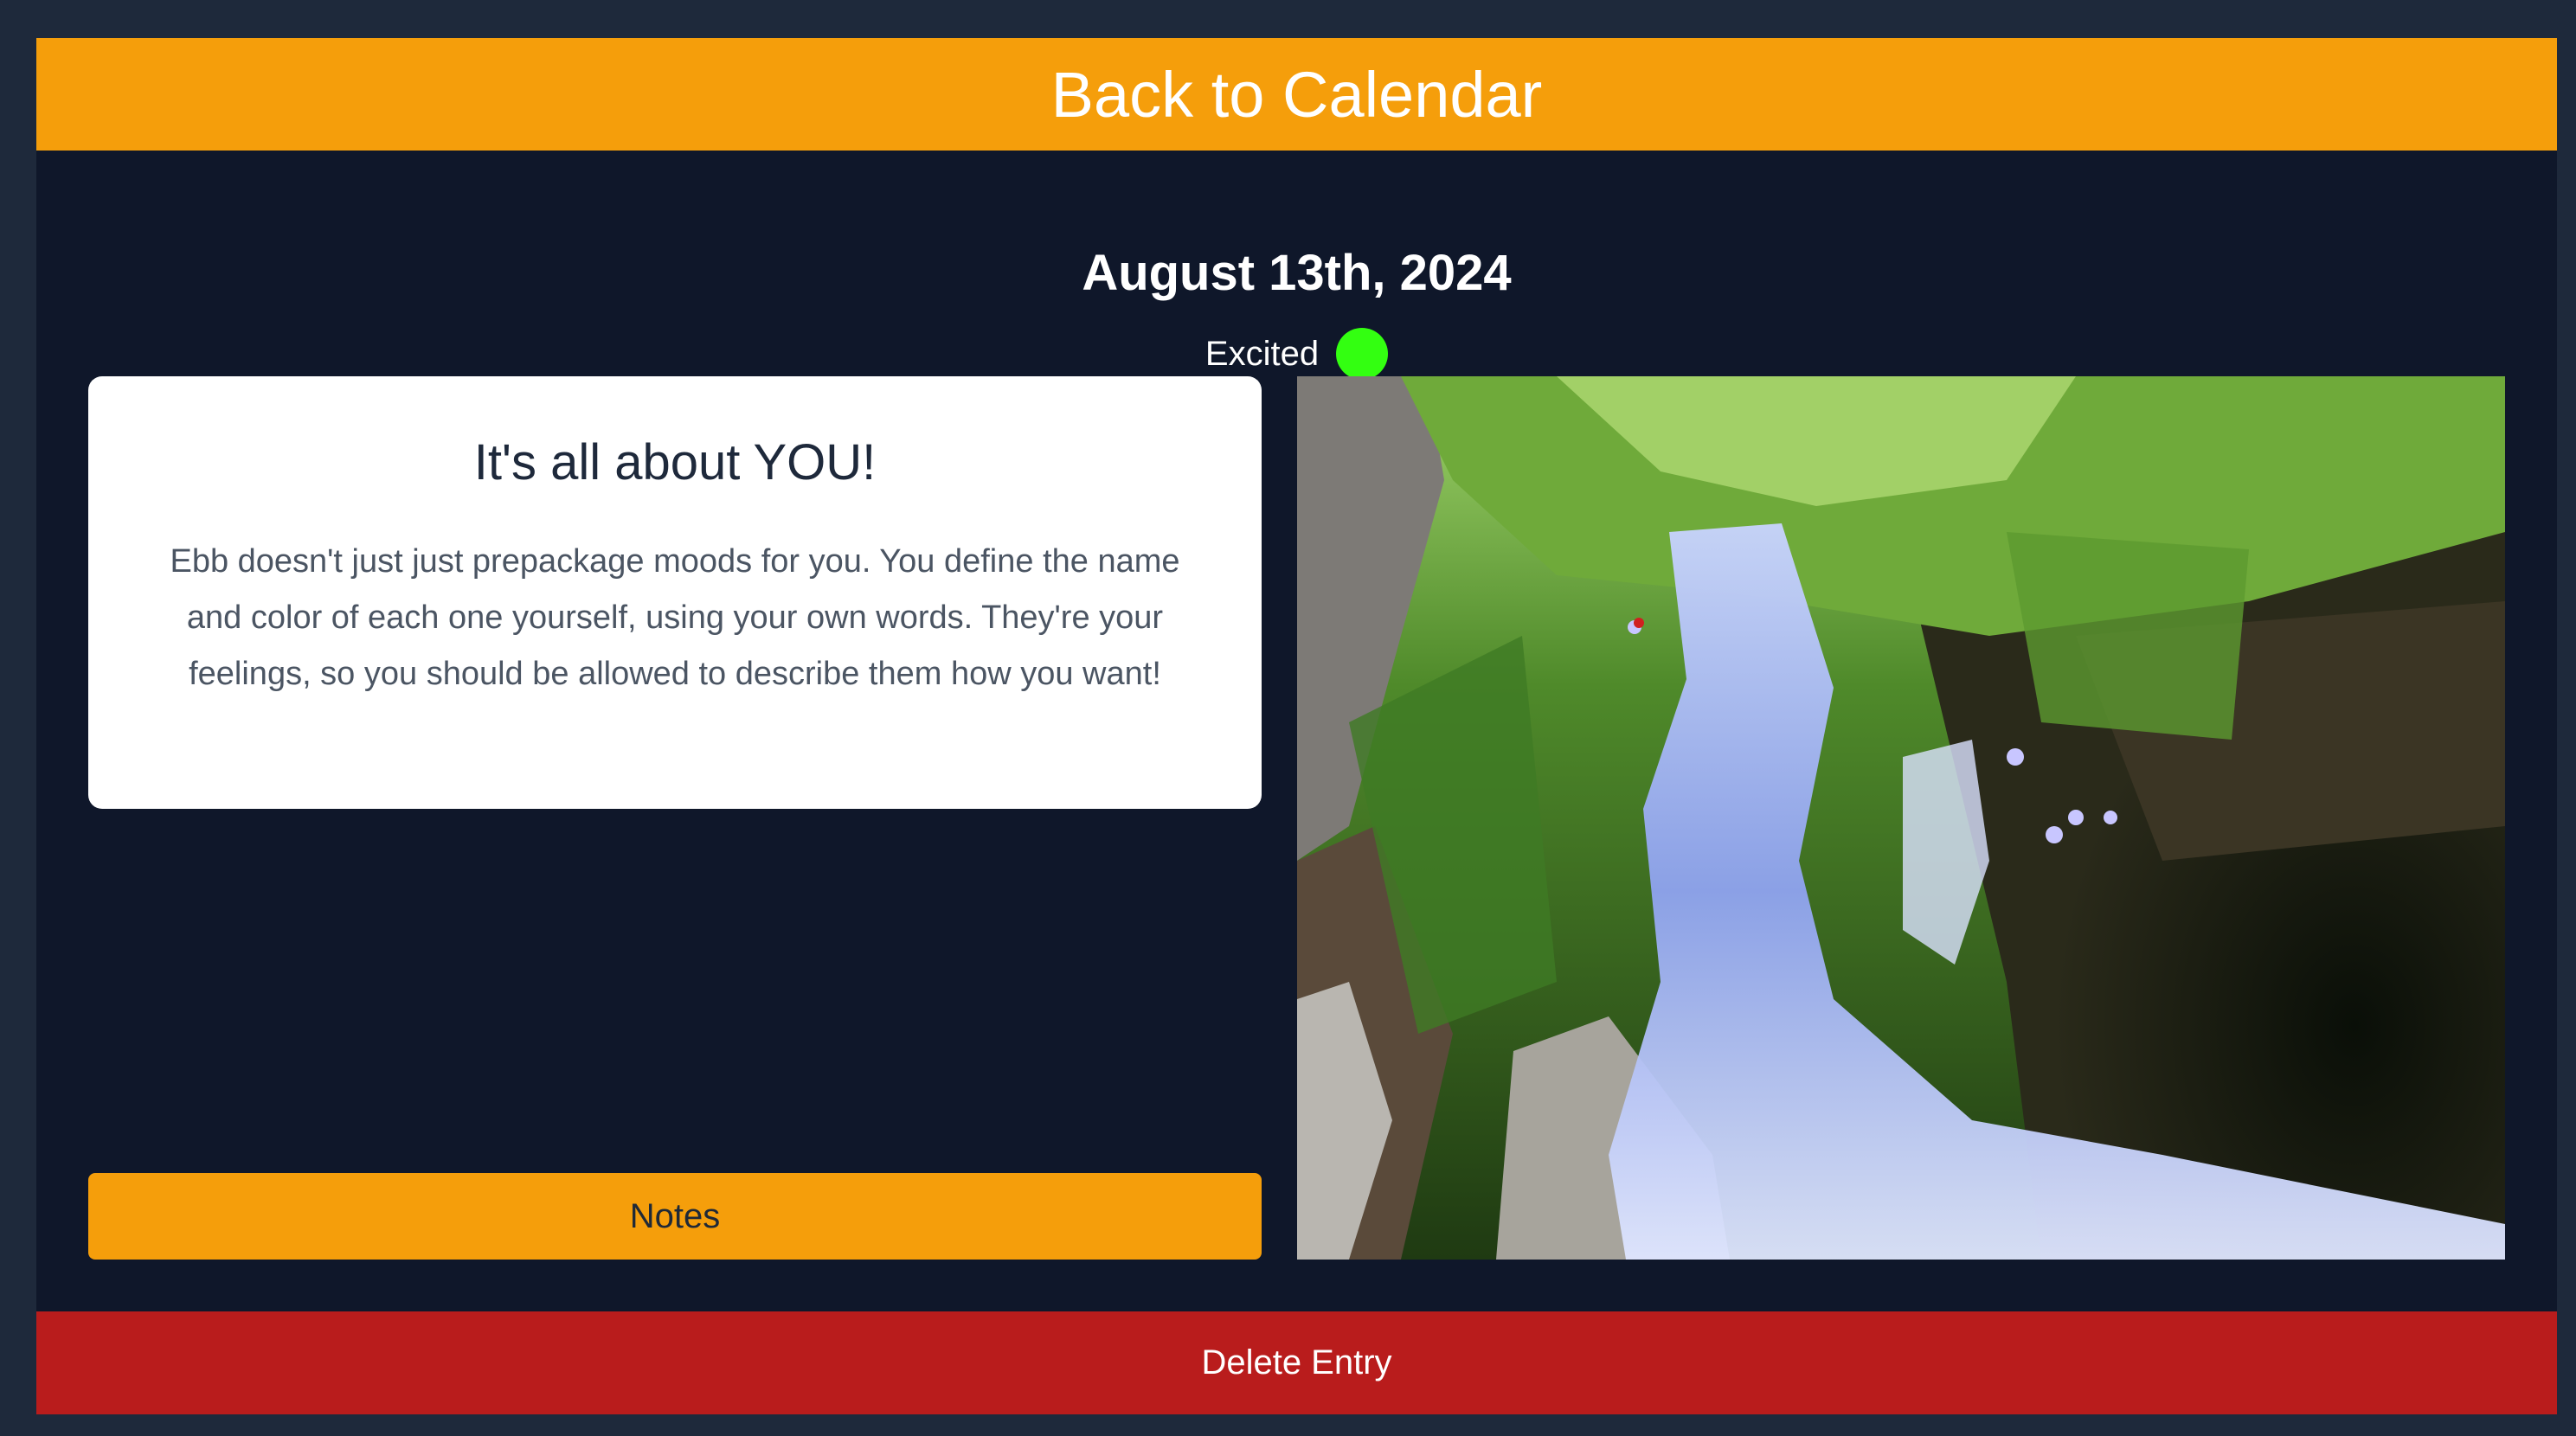  Describe the element at coordinates (1362, 354) in the screenshot. I see `mood-color-dot` at that location.